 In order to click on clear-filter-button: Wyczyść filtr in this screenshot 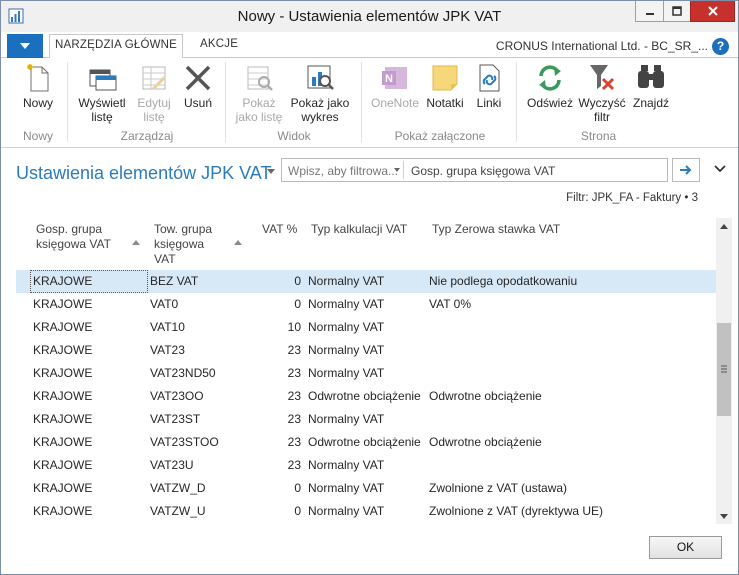, I will do `click(602, 93)`.